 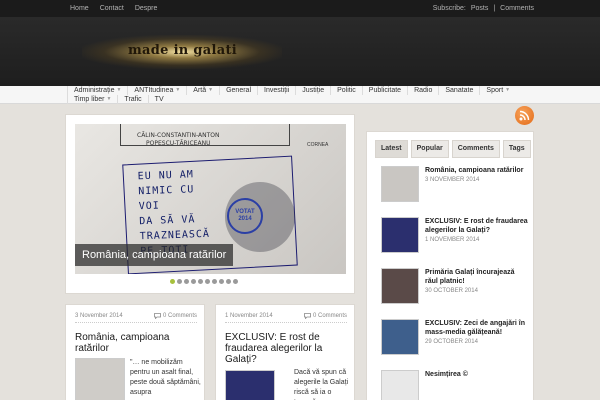 I want to click on sidebar-post-title: România, campioana ratărilor, so click(x=477, y=170).